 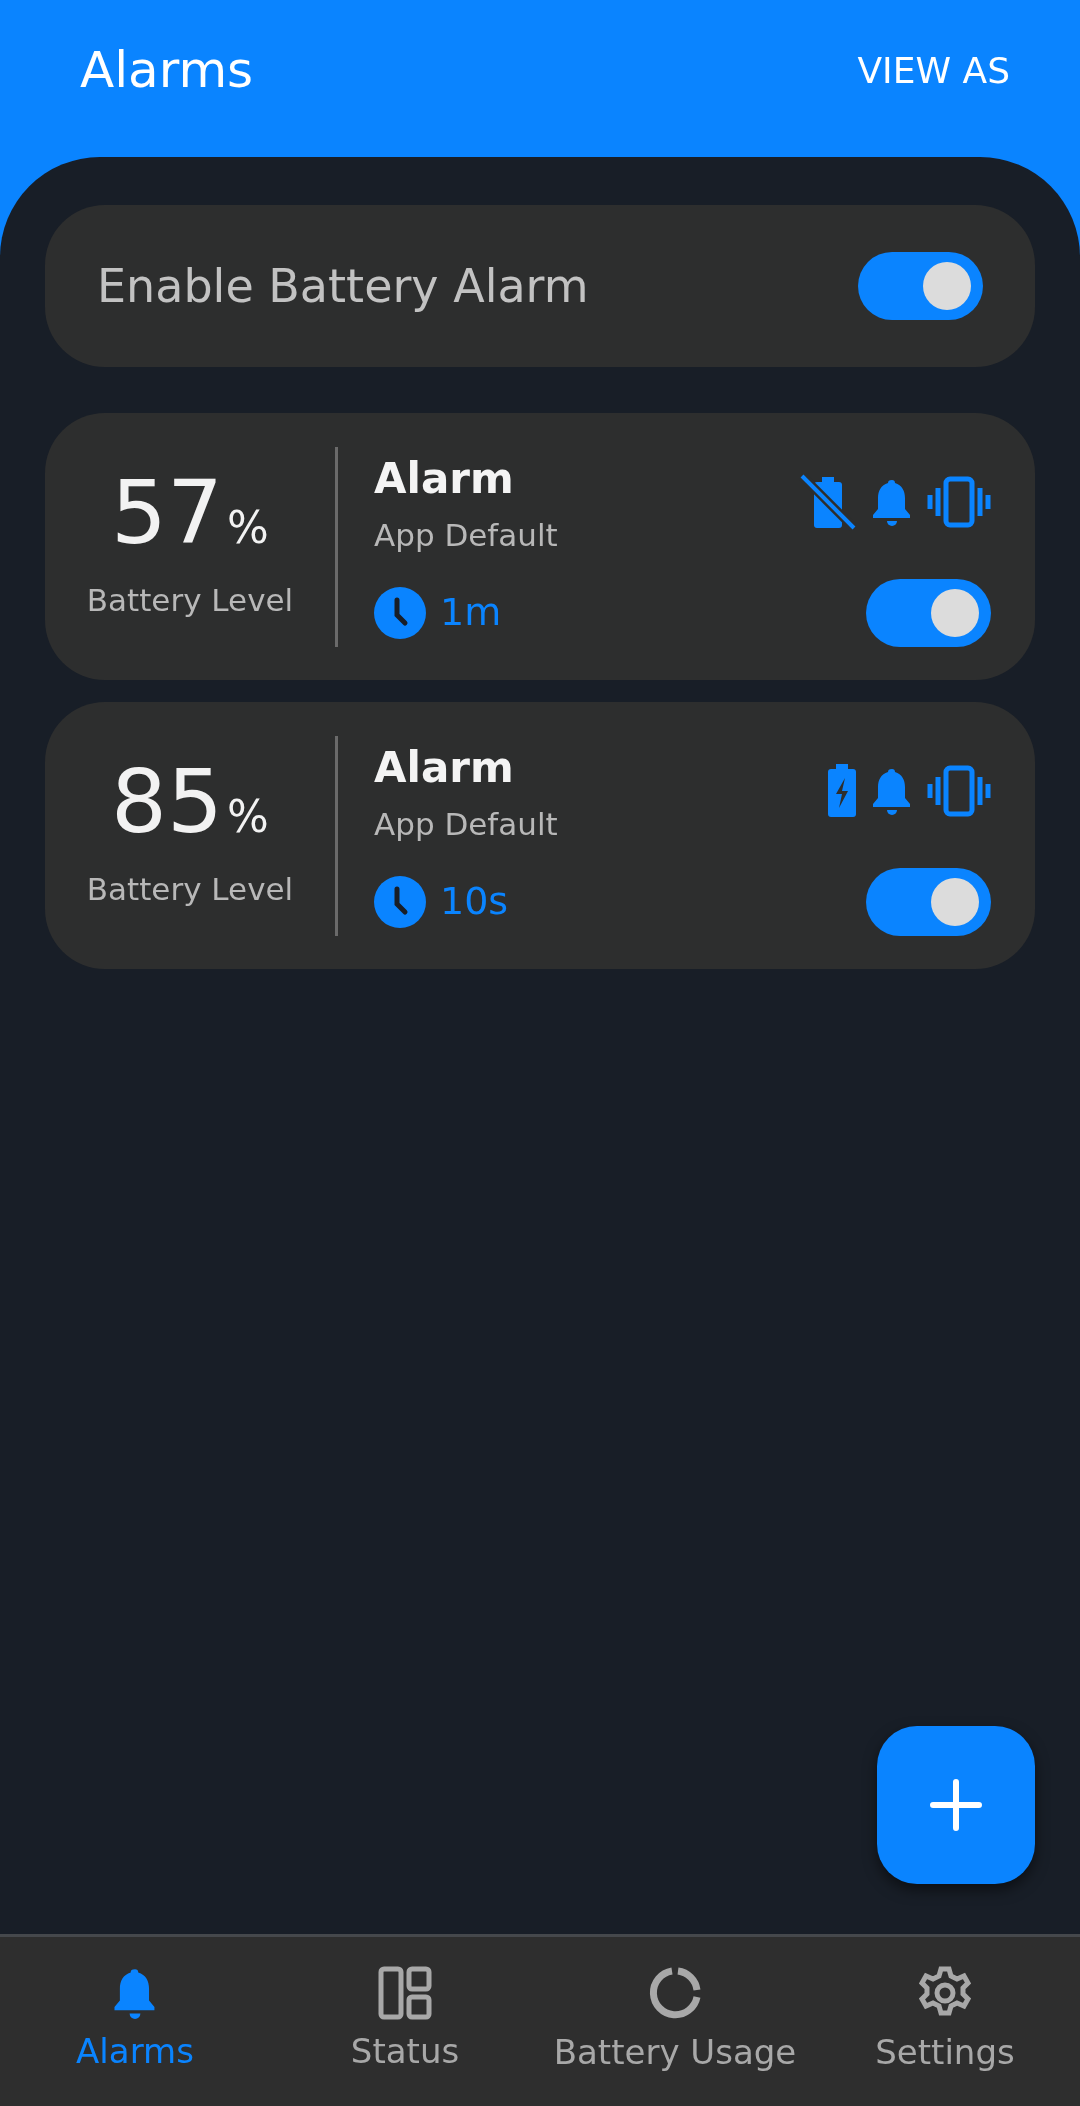 What do you see at coordinates (190, 513) in the screenshot?
I see `battery-percent: 57%` at bounding box center [190, 513].